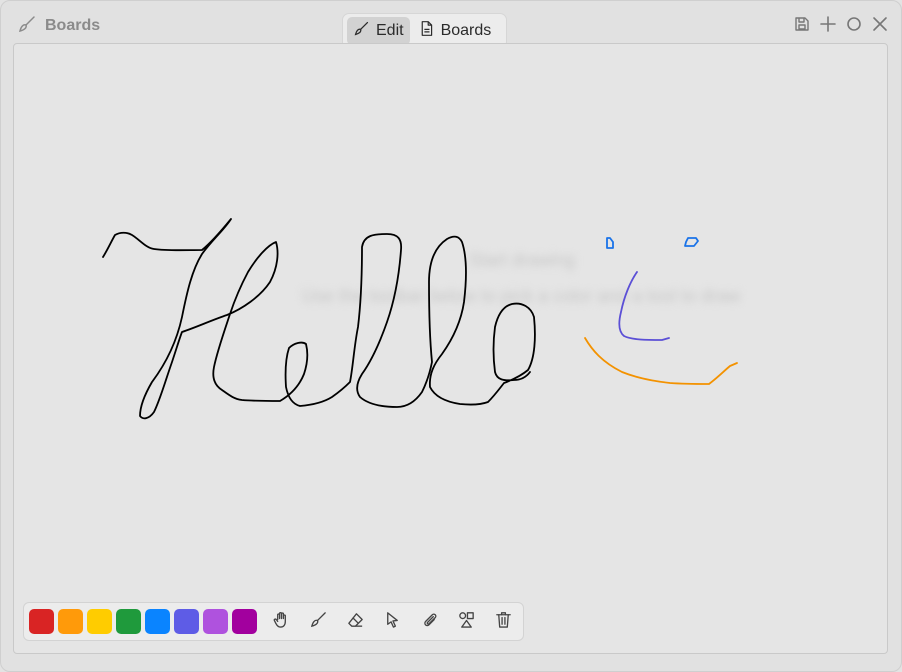 This screenshot has height=672, width=902. I want to click on eraser-icon, so click(355, 622).